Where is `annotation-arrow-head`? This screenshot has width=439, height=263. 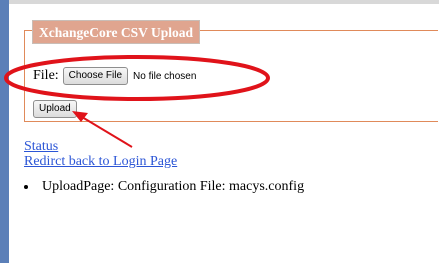
annotation-arrow-head is located at coordinates (80, 116).